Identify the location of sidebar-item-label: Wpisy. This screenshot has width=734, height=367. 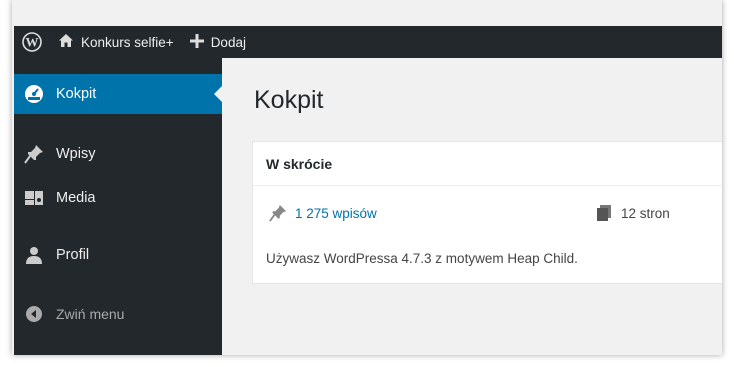
(76, 154).